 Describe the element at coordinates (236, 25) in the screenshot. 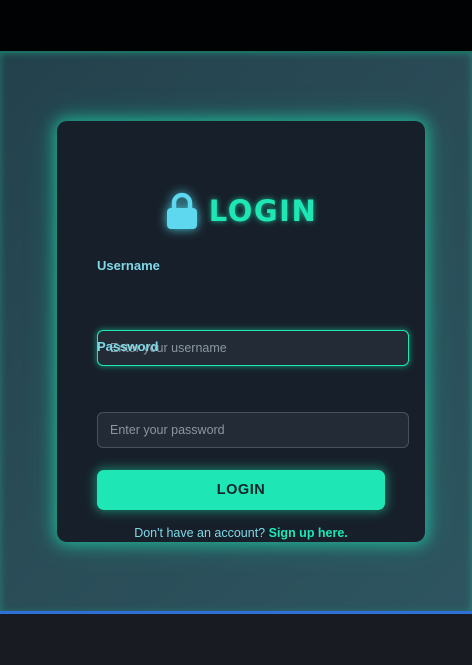

I see `top-black-bar` at that location.